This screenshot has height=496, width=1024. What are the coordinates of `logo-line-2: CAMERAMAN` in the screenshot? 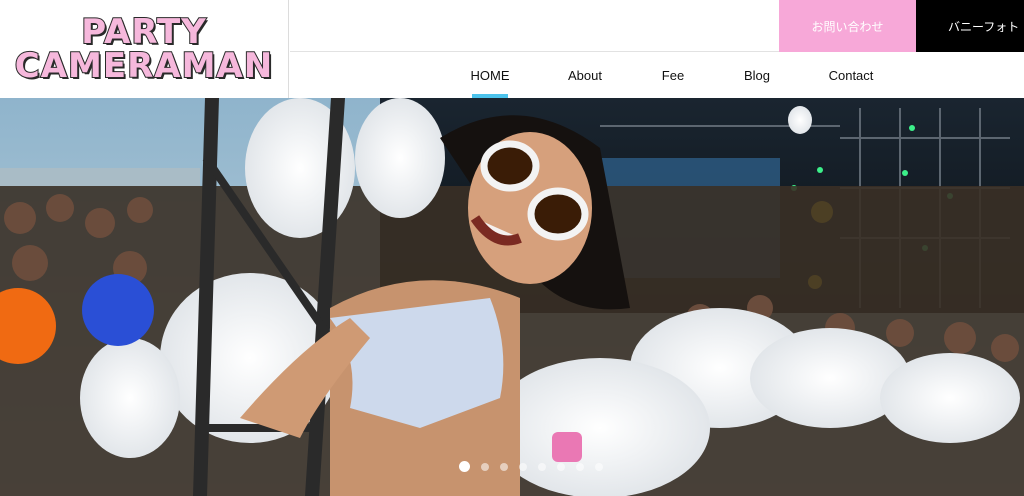 It's located at (144, 66).